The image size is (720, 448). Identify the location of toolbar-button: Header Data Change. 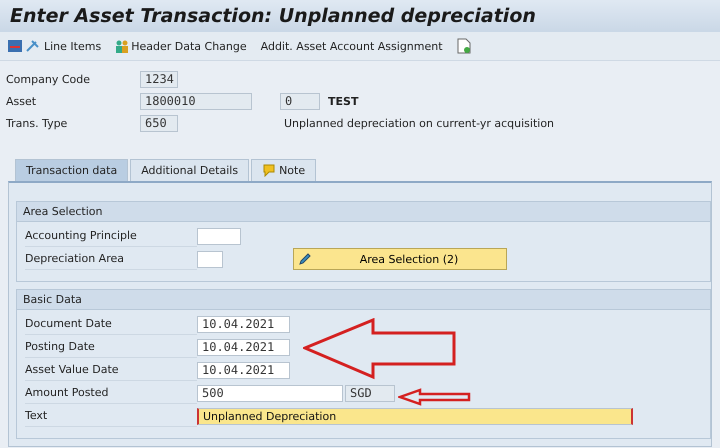
(181, 46).